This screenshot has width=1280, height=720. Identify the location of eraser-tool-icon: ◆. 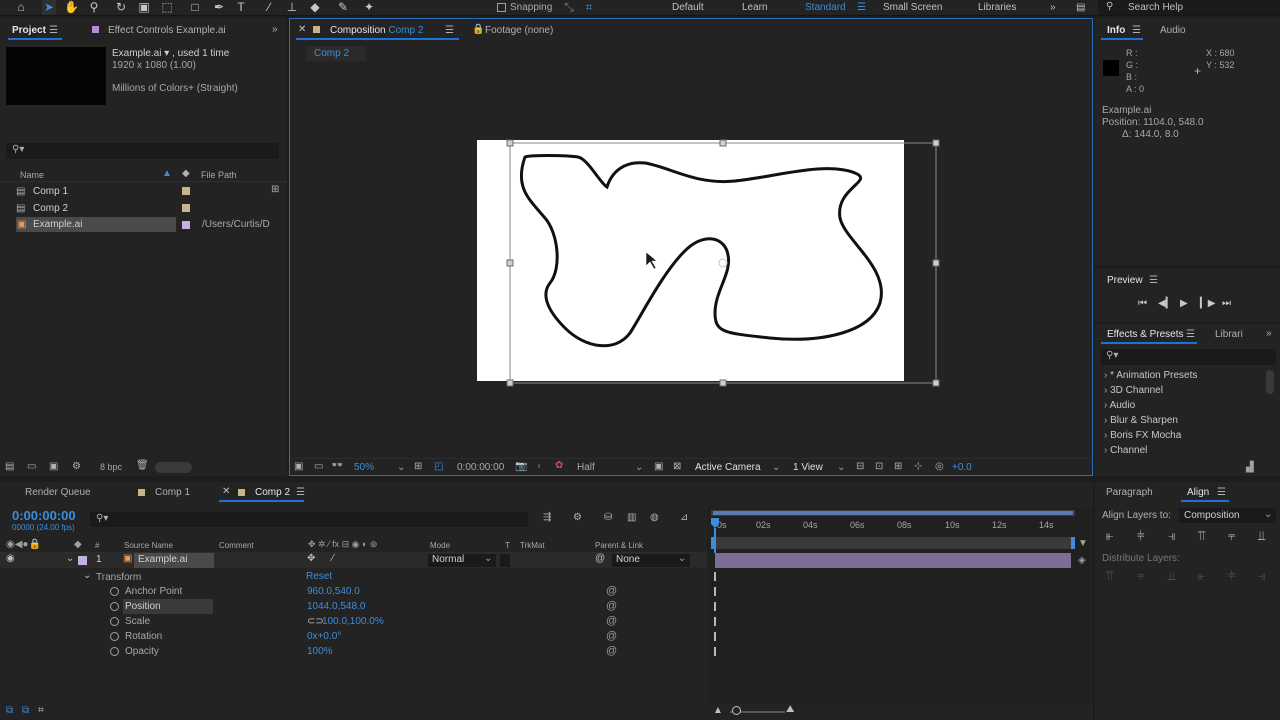
(315, 7).